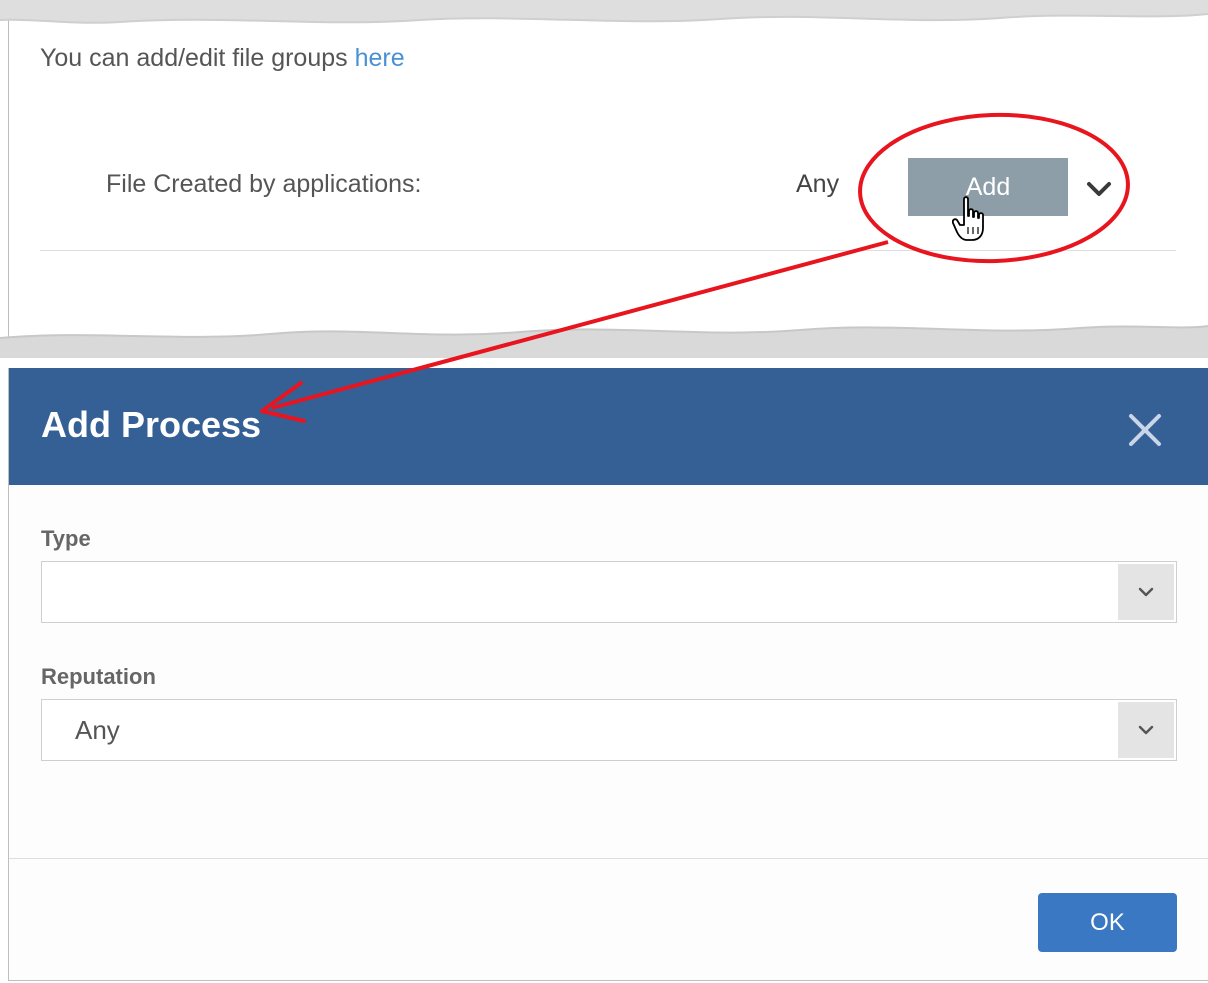 The image size is (1208, 983). Describe the element at coordinates (609, 592) in the screenshot. I see `type-select` at that location.